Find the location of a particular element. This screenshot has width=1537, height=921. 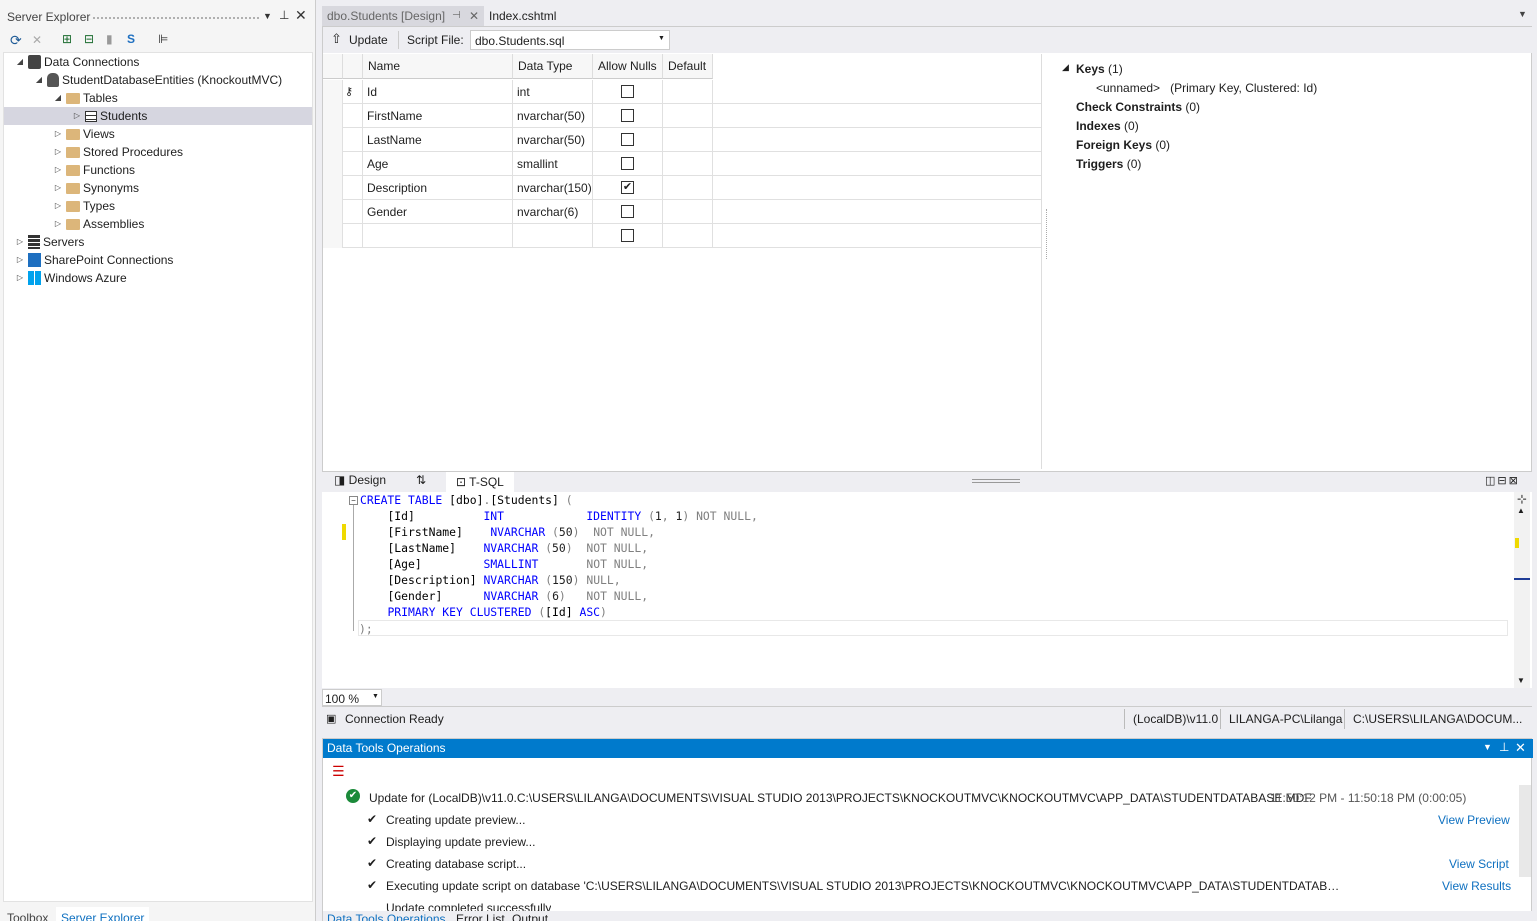

column-header: Data Type is located at coordinates (553, 66).